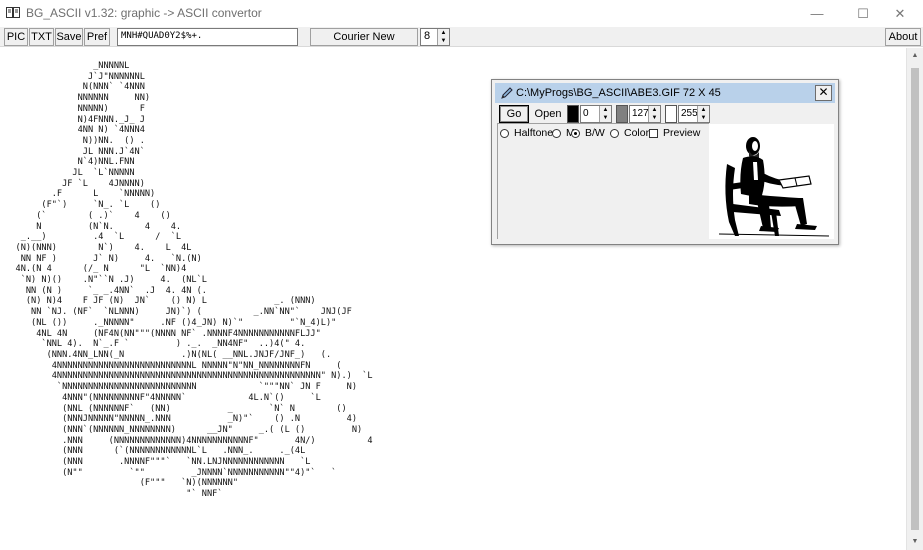  I want to click on close-button: ✕, so click(900, 13).